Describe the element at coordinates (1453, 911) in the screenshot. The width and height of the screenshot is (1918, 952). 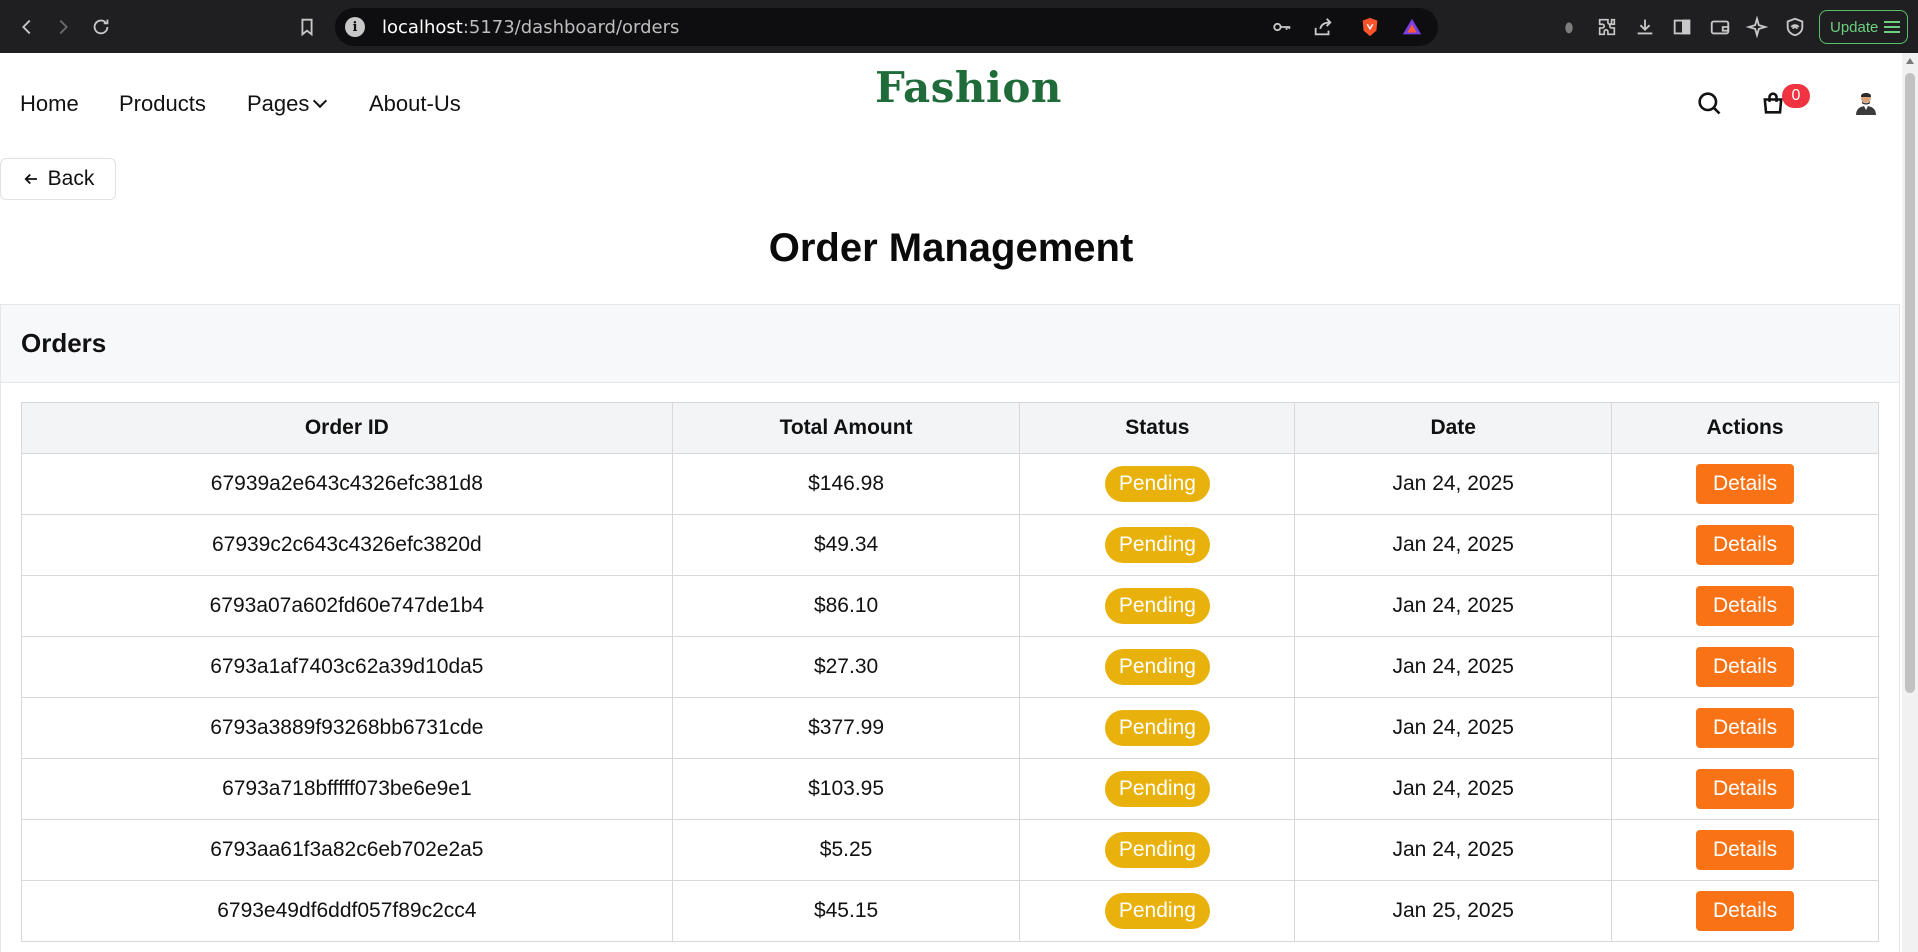
I see `order-date: Jan 25, 2025` at that location.